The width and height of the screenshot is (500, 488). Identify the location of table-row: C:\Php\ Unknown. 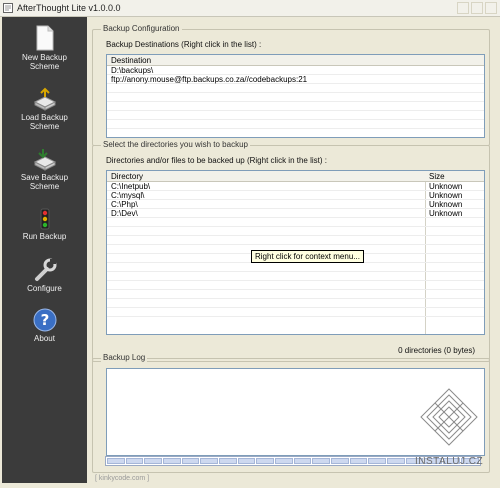
(295, 204).